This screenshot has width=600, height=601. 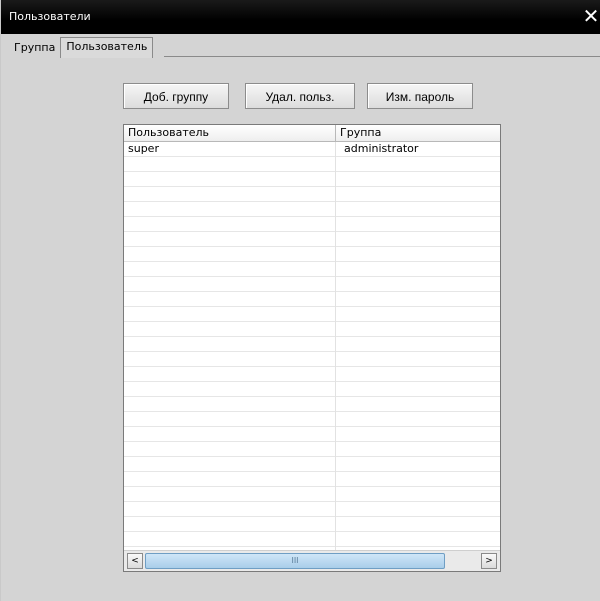 I want to click on window-title: Пользователи, so click(x=50, y=16).